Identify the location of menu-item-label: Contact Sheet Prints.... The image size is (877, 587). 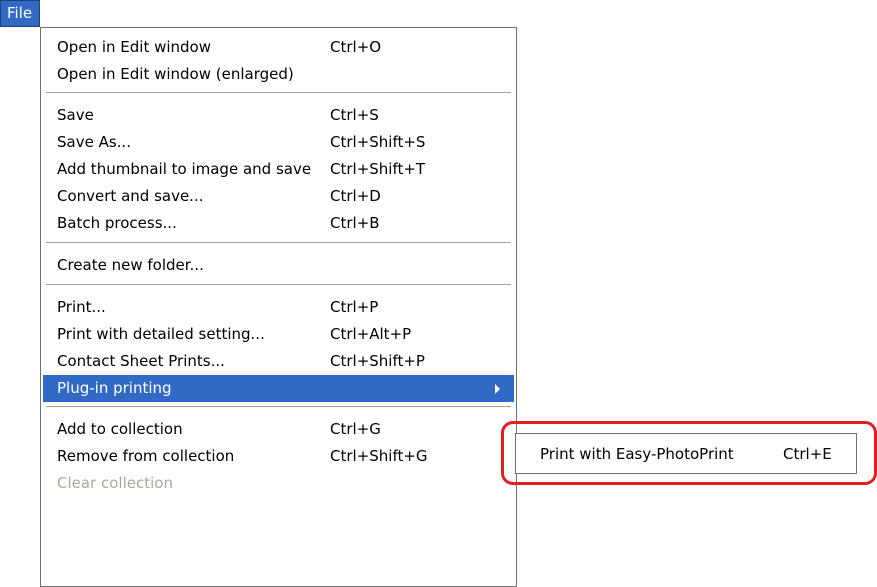
(141, 361).